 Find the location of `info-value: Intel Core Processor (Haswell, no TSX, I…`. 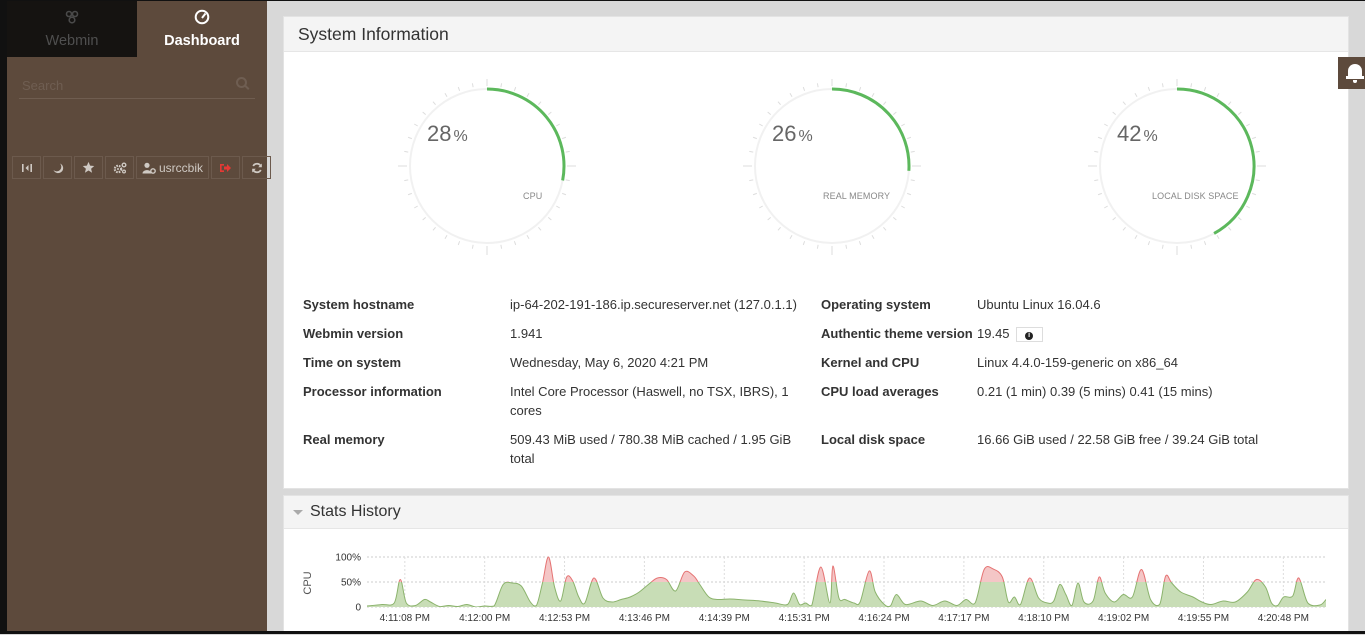

info-value: Intel Core Processor (Haswell, no TSX, I… is located at coordinates (655, 401).